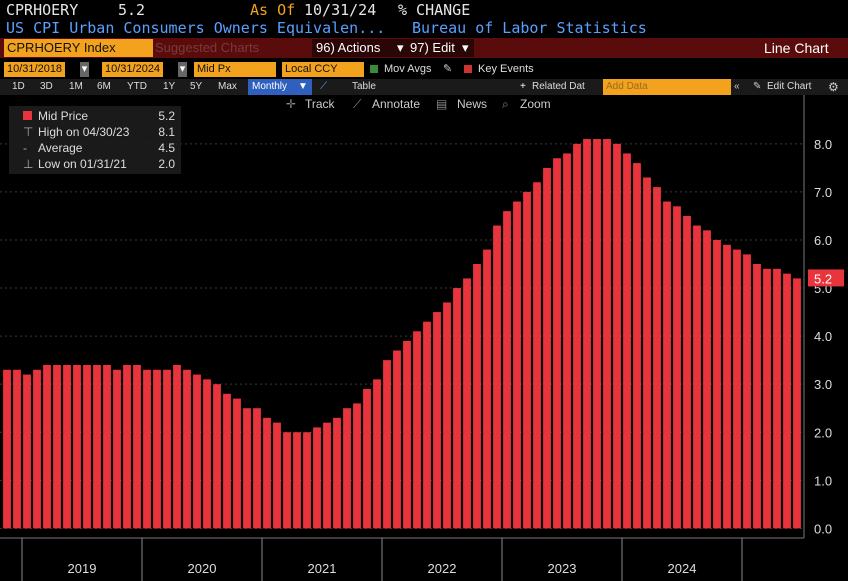 The image size is (848, 581). Describe the element at coordinates (97, 132) in the screenshot. I see `legend-high: ⊤ High on 04/30/23 8.1` at that location.